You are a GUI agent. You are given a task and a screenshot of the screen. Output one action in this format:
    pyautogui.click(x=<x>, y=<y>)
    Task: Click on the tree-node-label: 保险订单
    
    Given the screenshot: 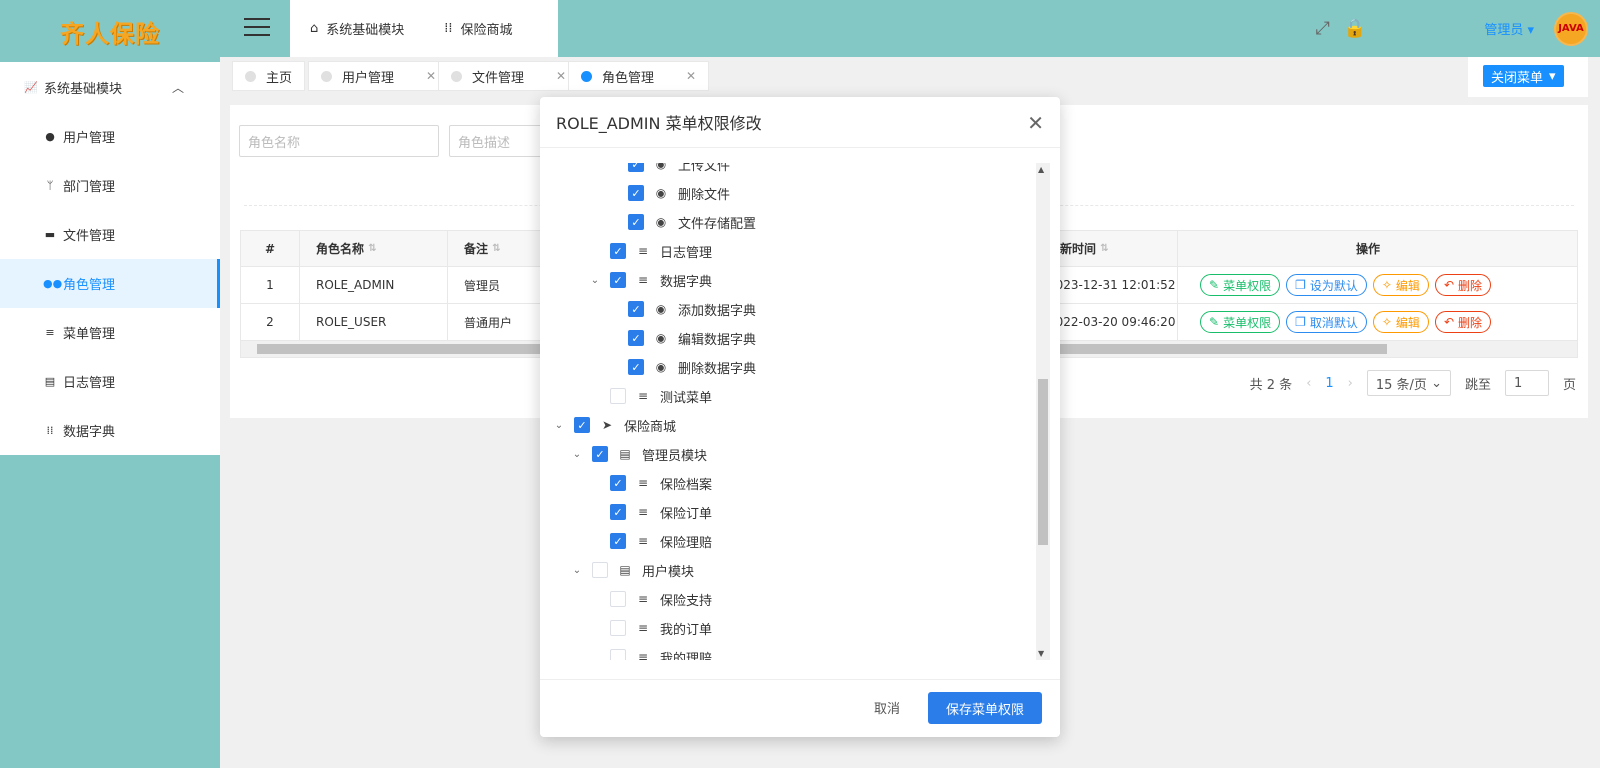 What is the action you would take?
    pyautogui.click(x=686, y=514)
    